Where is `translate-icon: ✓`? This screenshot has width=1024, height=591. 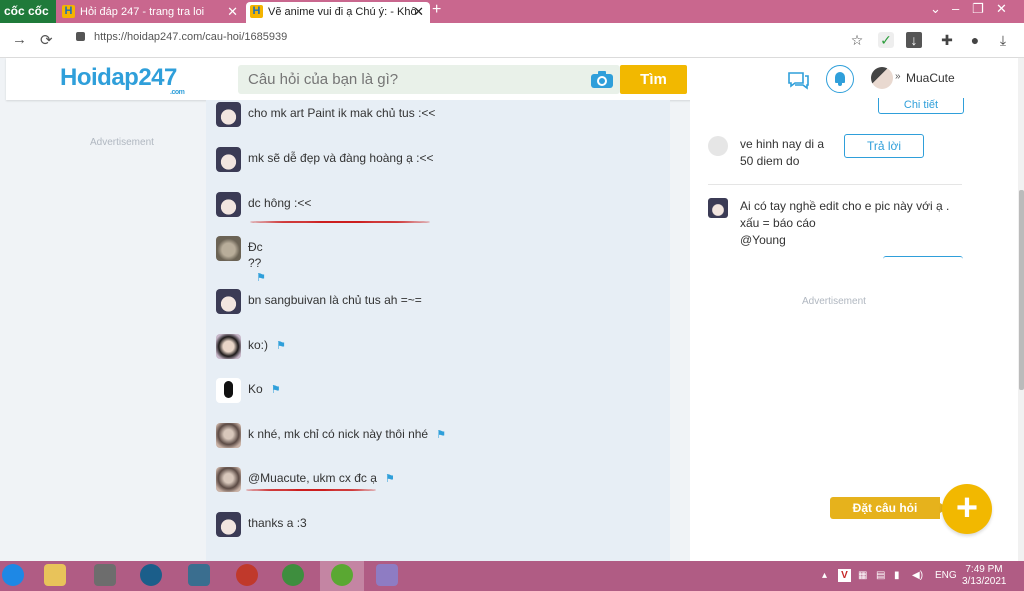 translate-icon: ✓ is located at coordinates (886, 40).